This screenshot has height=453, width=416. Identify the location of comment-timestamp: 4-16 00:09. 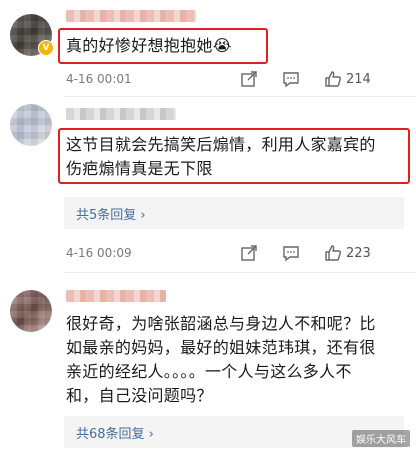
(99, 253).